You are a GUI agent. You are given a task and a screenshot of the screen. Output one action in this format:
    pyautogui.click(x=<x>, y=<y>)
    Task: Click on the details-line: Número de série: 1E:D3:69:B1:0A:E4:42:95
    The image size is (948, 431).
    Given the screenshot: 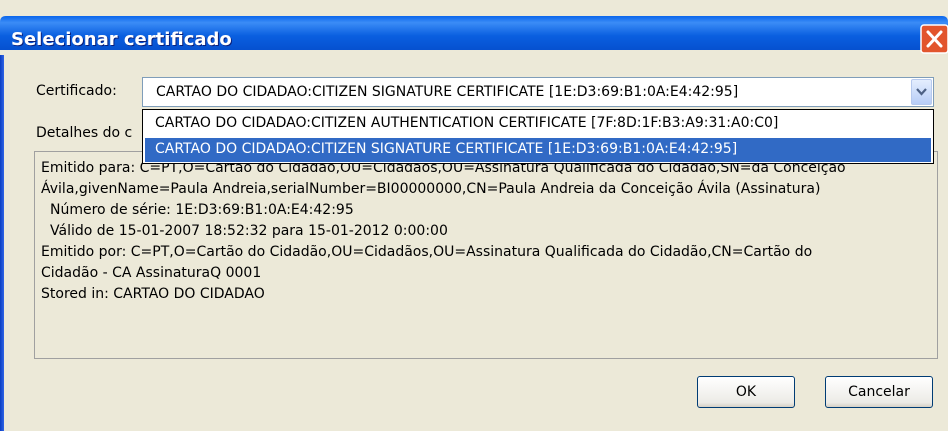 What is the action you would take?
    pyautogui.click(x=202, y=210)
    